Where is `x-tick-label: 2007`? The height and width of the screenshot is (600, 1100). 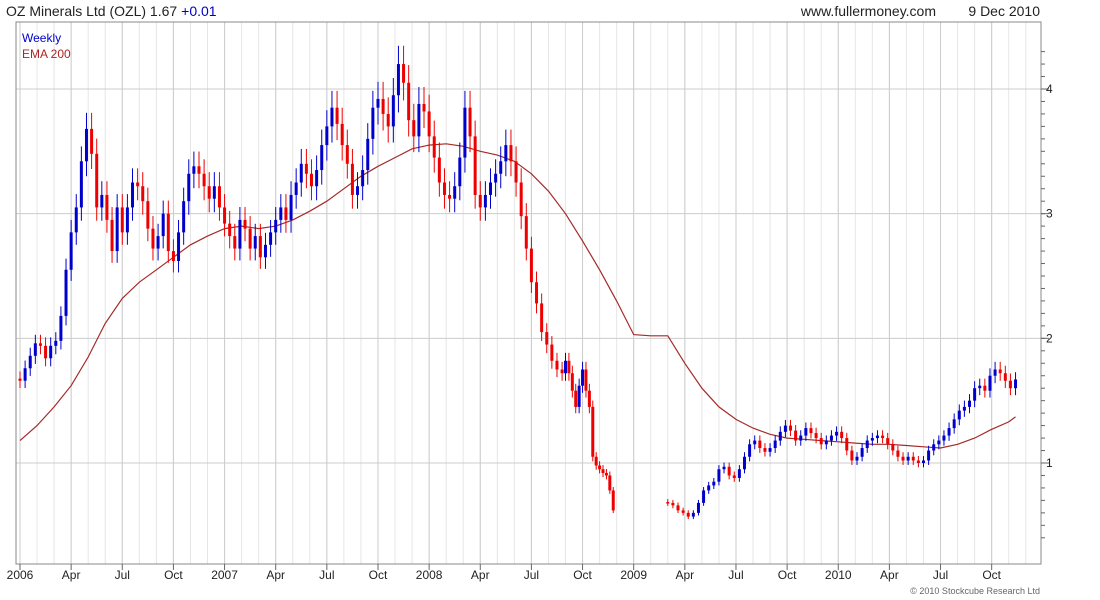
x-tick-label: 2007 is located at coordinates (224, 575).